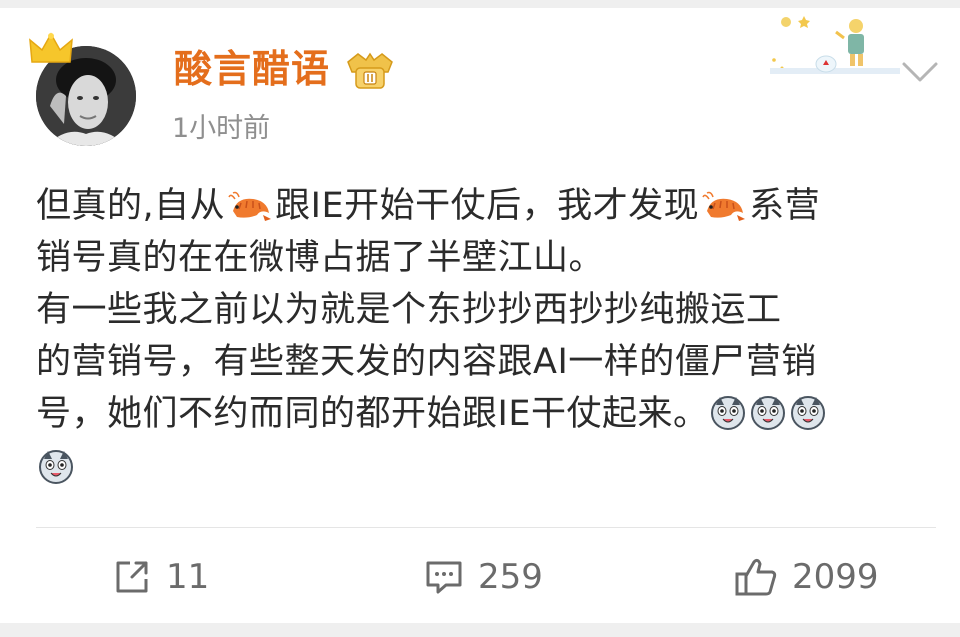 The image size is (960, 637). Describe the element at coordinates (221, 128) in the screenshot. I see `post-time: 1小时前` at that location.